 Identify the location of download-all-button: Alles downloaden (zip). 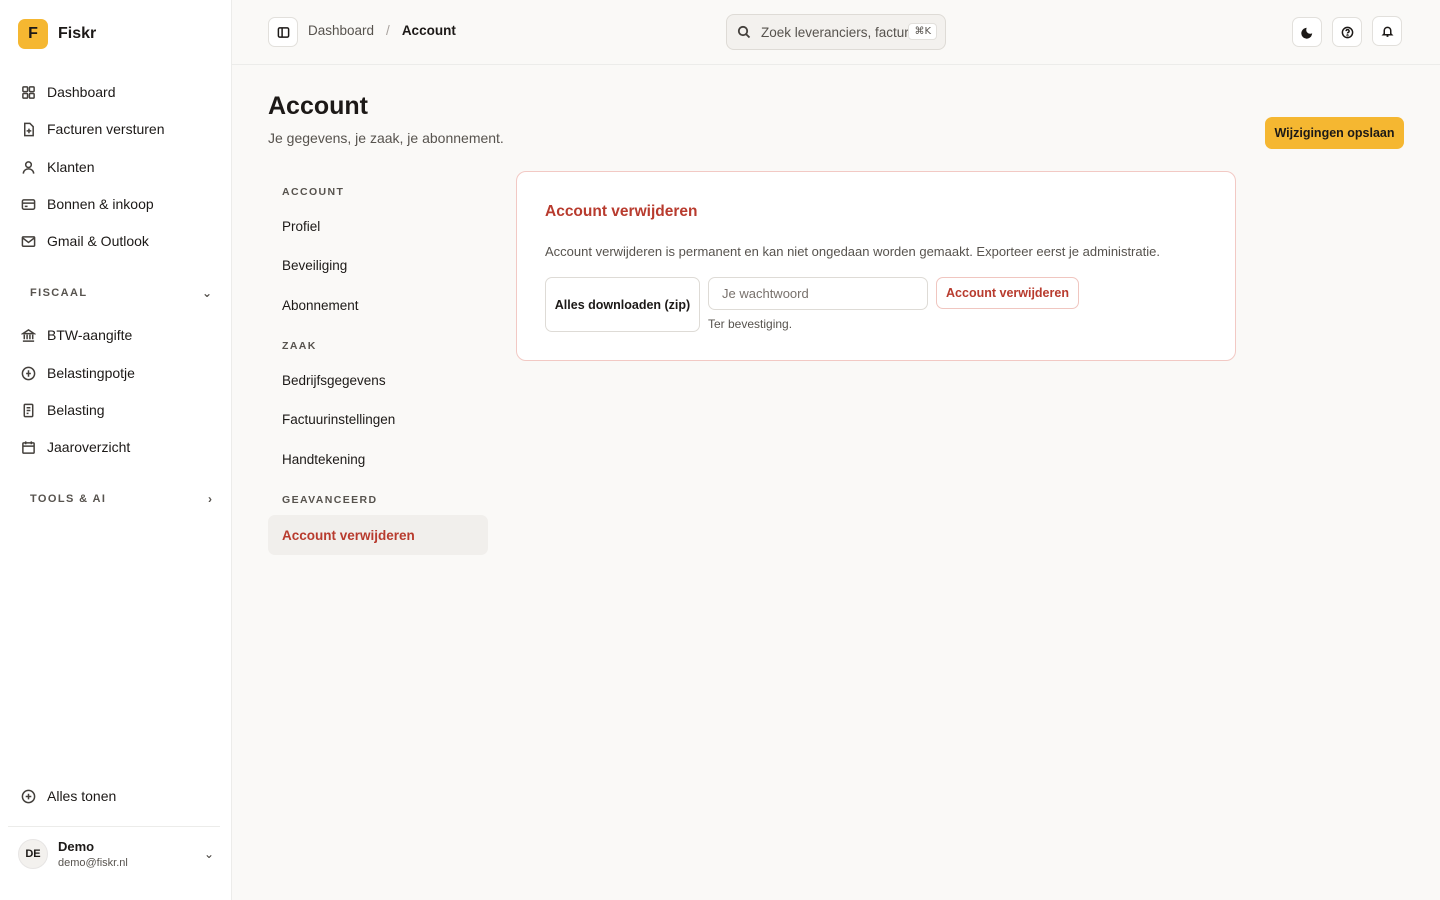
(622, 304).